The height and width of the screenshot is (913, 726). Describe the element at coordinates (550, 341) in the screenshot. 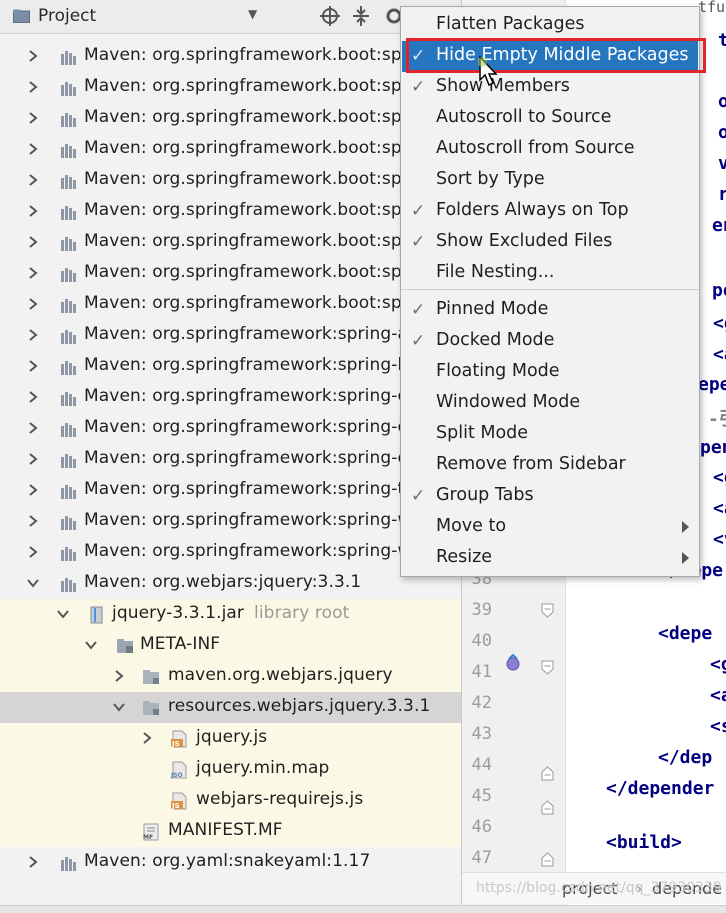

I see `menu-item-docked-mode: ✓ Docked Mode` at that location.